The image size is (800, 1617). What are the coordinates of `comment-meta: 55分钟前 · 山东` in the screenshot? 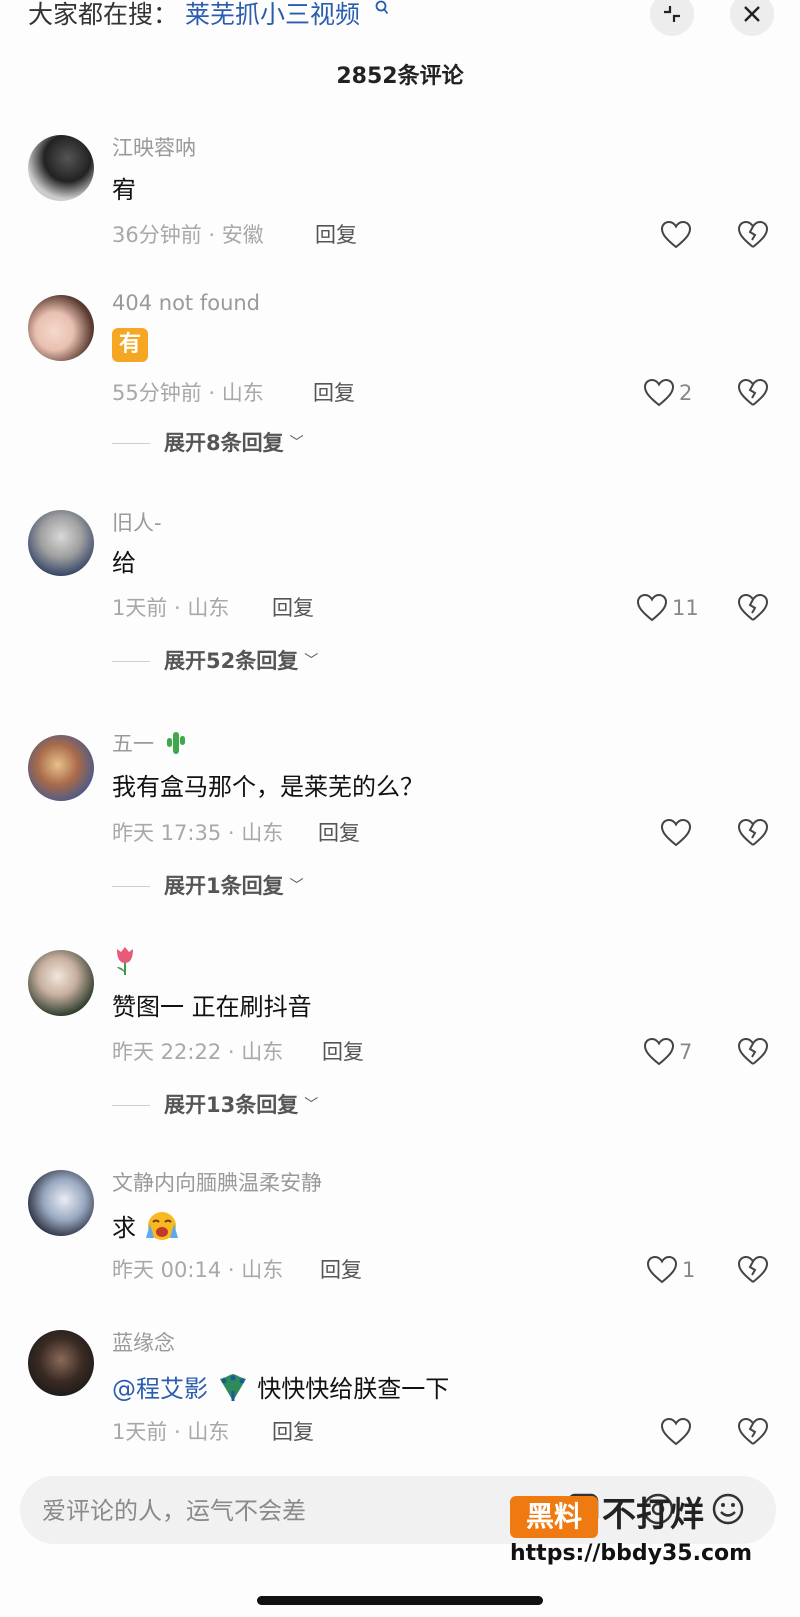 It's located at (188, 393).